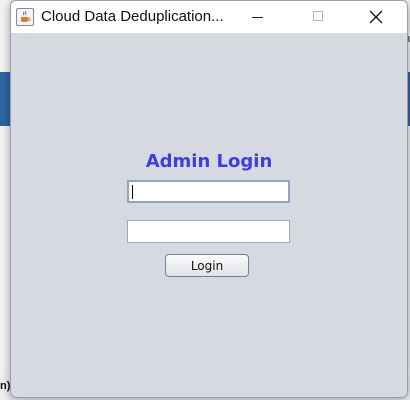 Image resolution: width=410 pixels, height=400 pixels. What do you see at coordinates (5, 386) in the screenshot?
I see `background-text-fragment-bottom: n)` at bounding box center [5, 386].